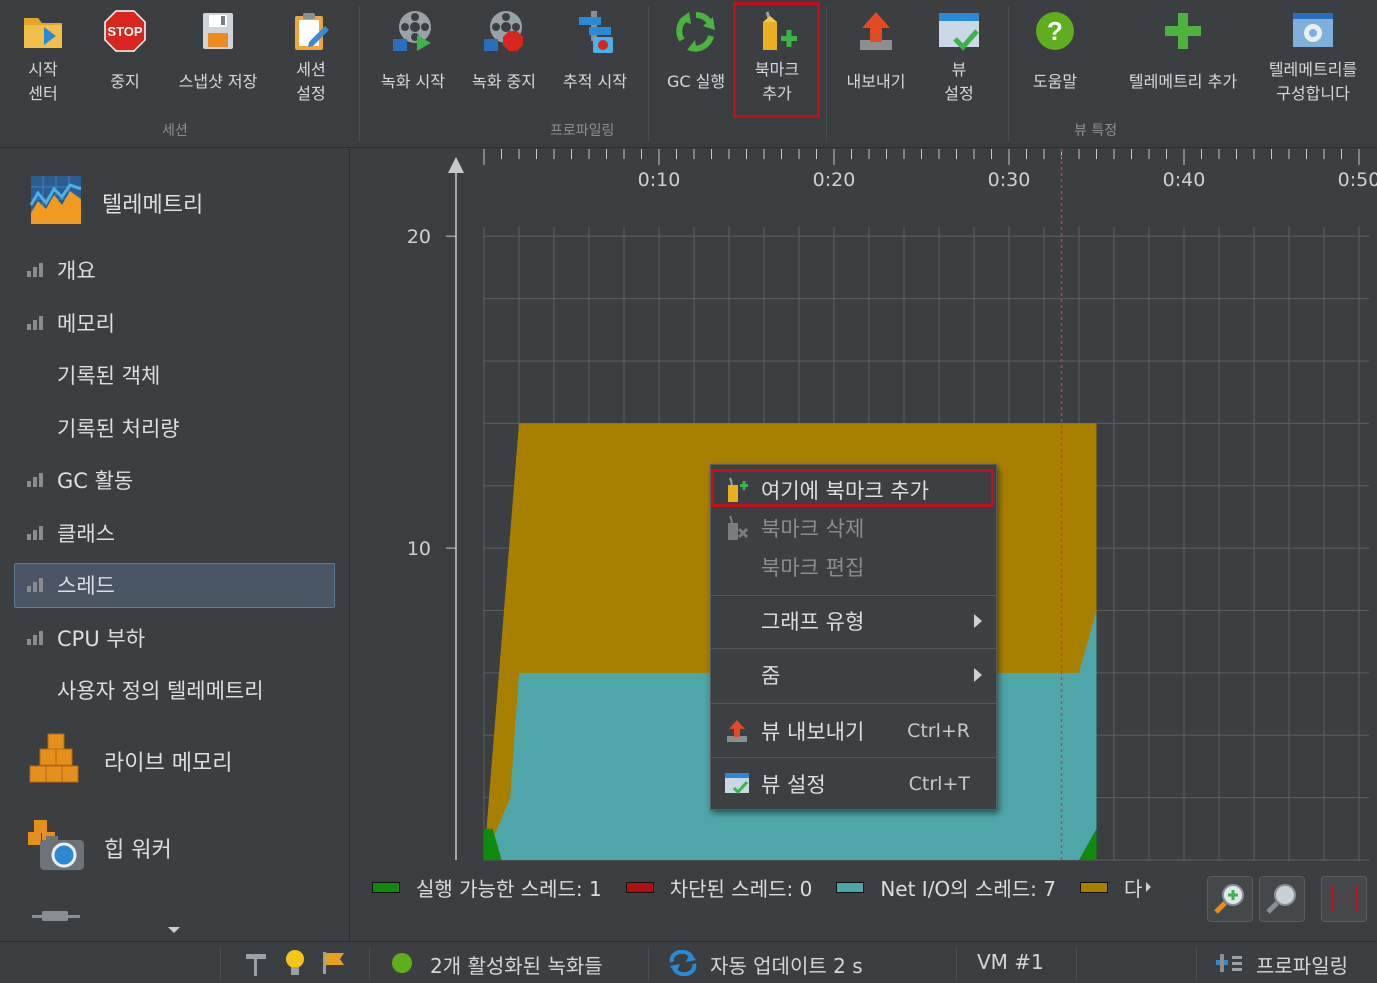  Describe the element at coordinates (1302, 966) in the screenshot. I see `profiling-status: 프로파일링` at that location.